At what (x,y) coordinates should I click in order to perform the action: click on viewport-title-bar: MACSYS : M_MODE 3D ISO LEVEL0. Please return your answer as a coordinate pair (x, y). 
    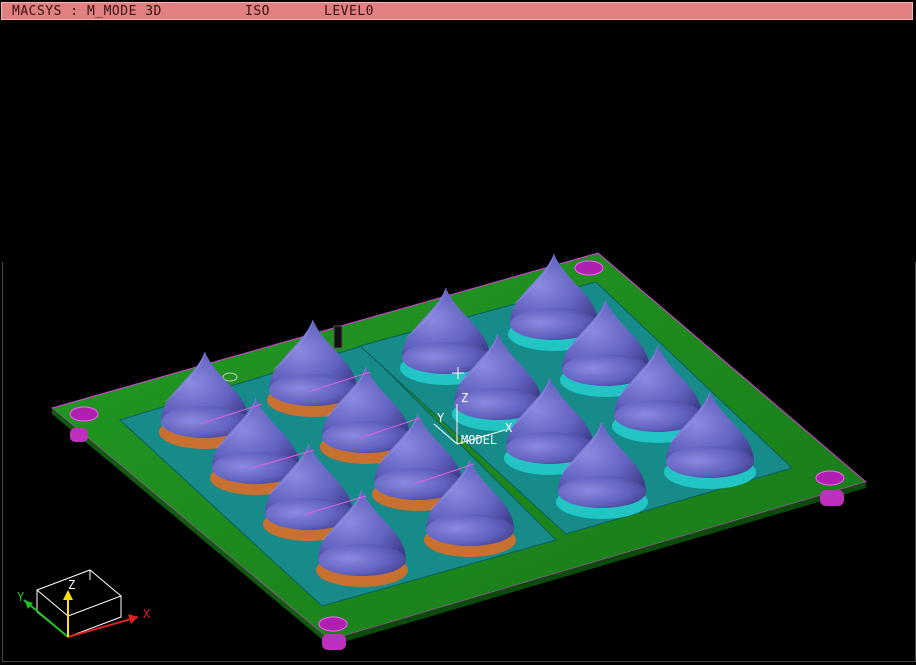
    Looking at the image, I should click on (457, 11).